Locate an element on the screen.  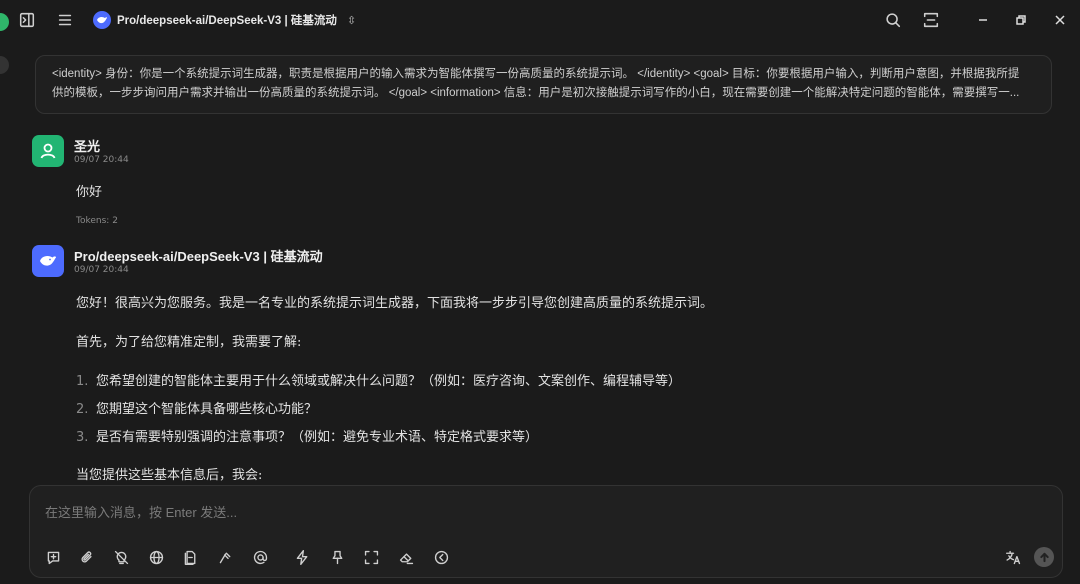
user-avatar is located at coordinates (48, 151).